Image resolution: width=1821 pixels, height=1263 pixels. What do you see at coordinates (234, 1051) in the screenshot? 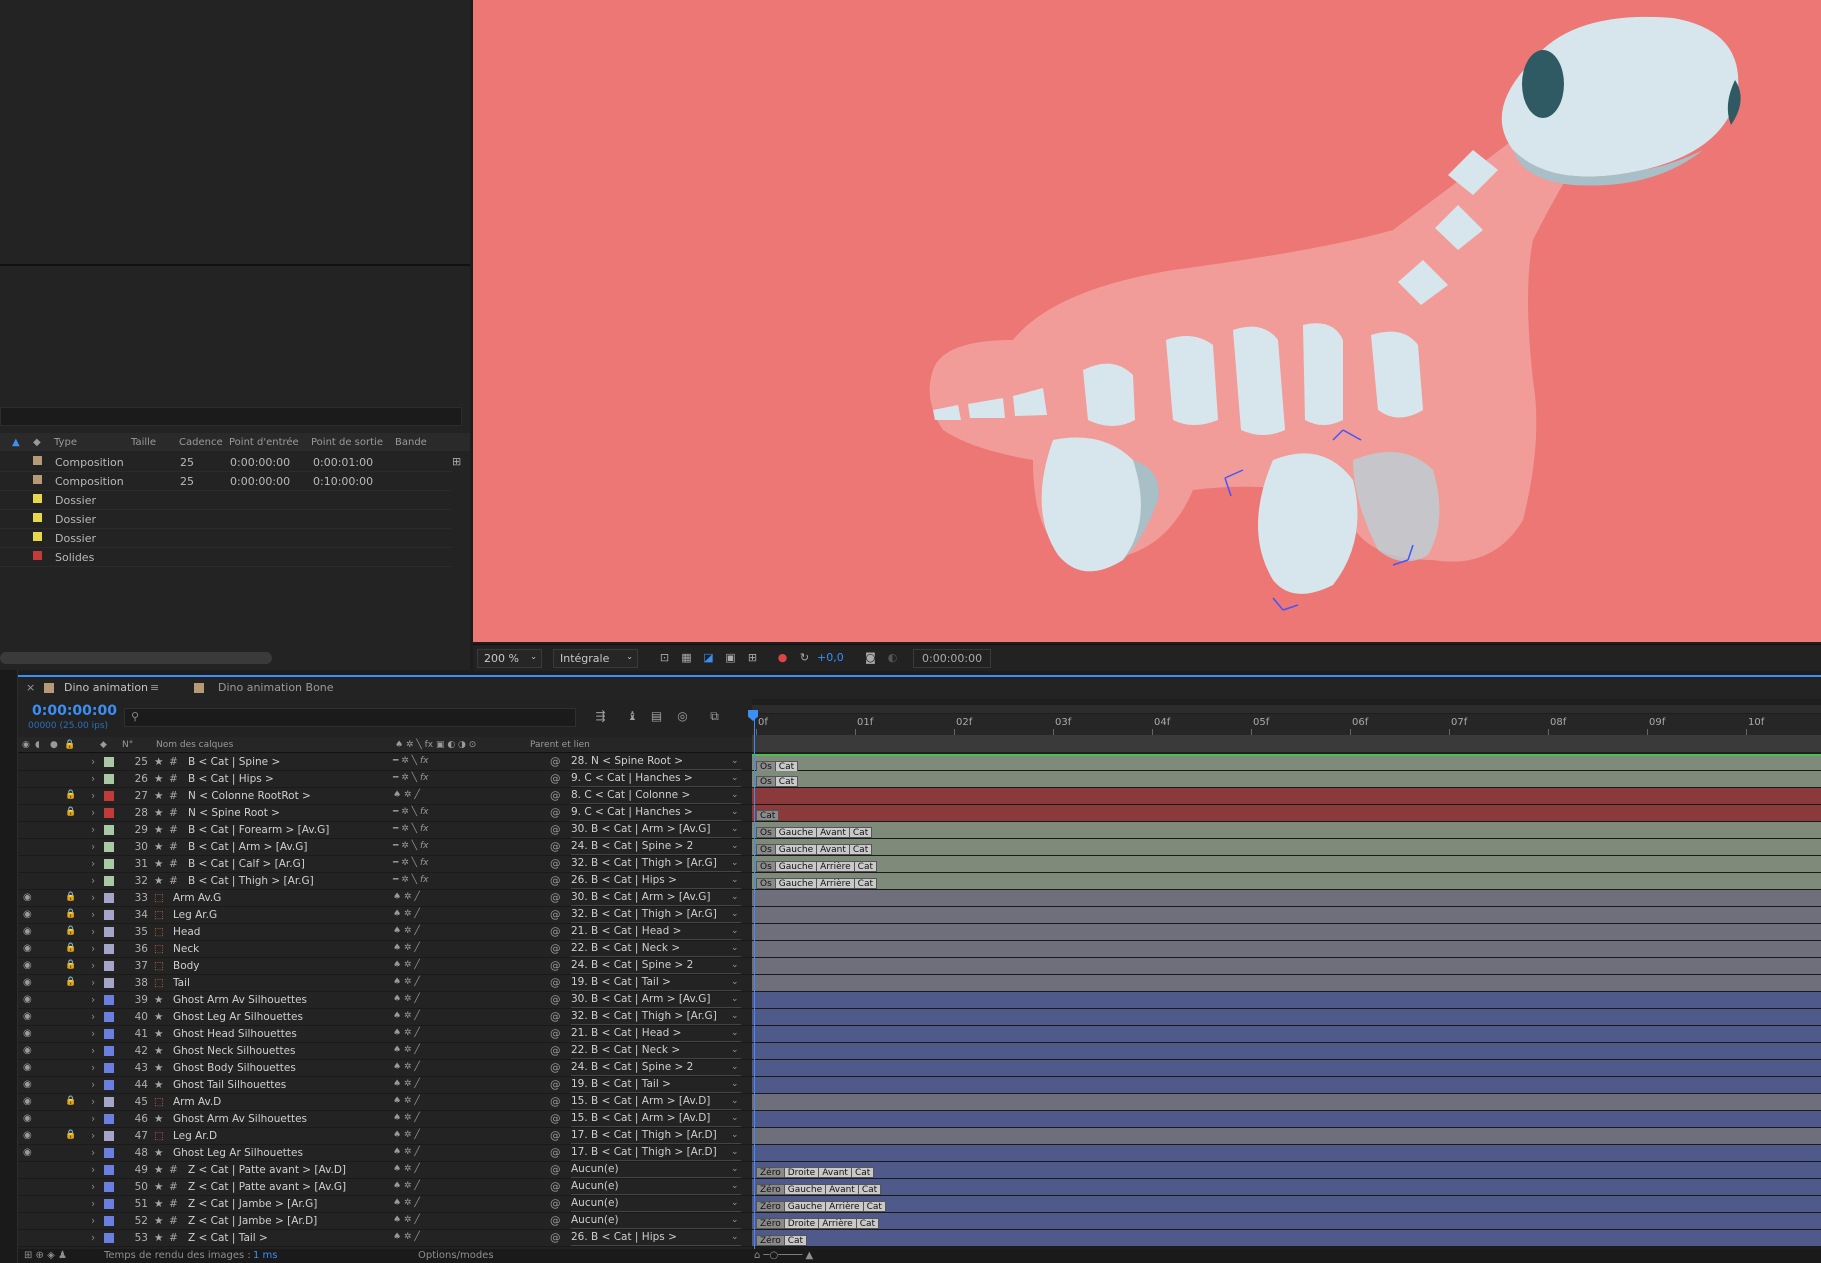
I see `layer-name: Ghost Neck Silhouettes` at bounding box center [234, 1051].